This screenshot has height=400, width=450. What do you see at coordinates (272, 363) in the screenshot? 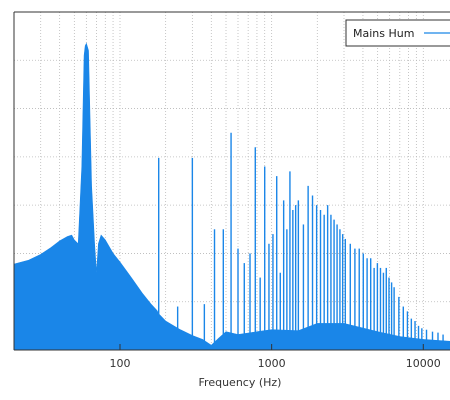
I see `x-tick-label: 1000` at bounding box center [272, 363].